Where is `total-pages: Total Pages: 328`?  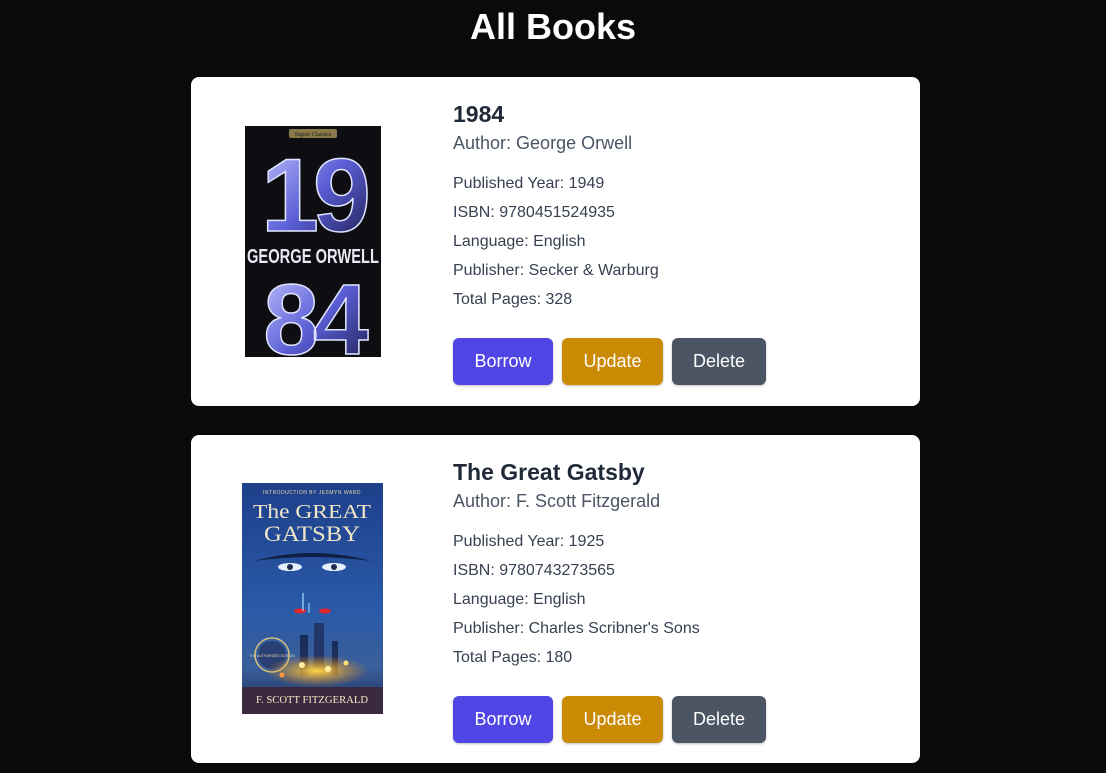 total-pages: Total Pages: 328 is located at coordinates (513, 299).